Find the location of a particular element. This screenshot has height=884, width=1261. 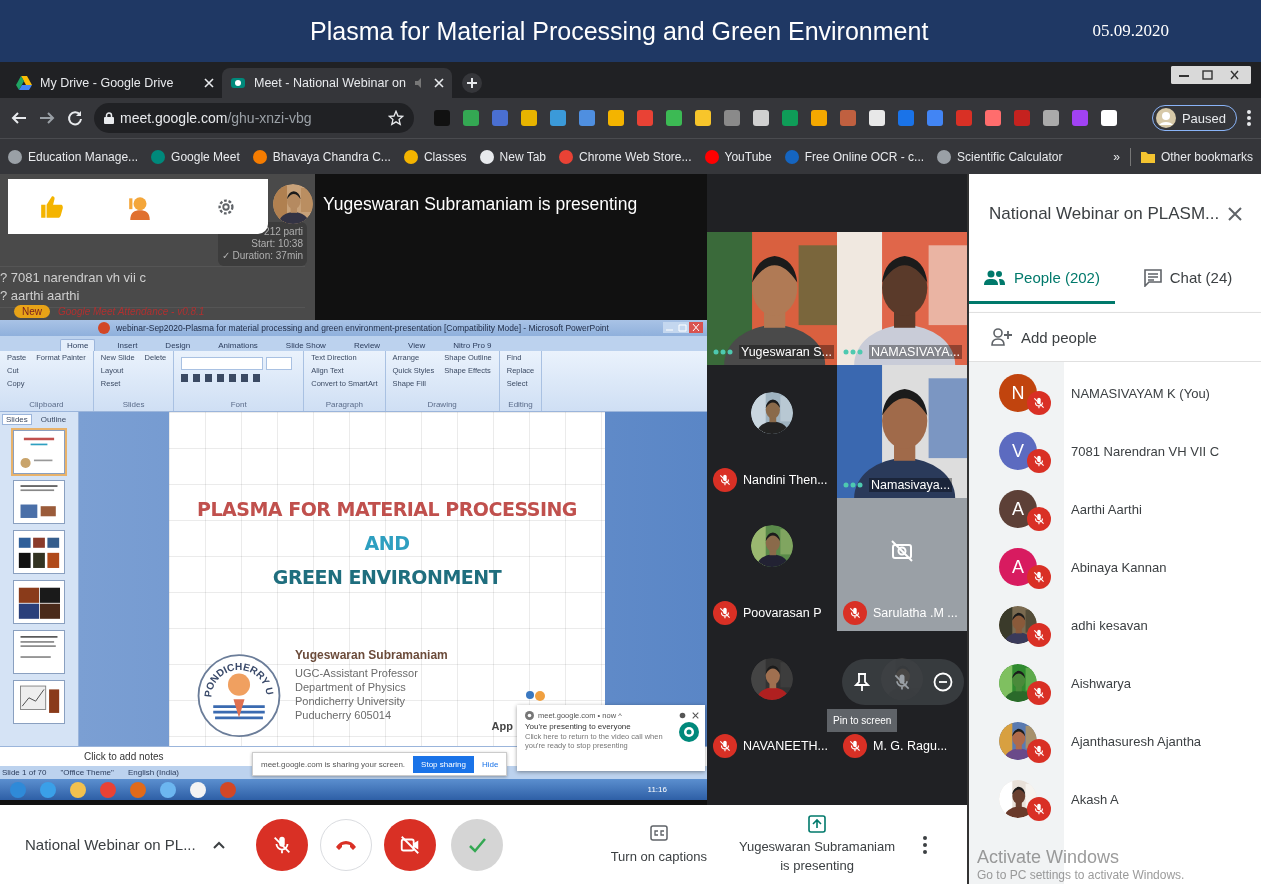

new-badge: New is located at coordinates (32, 311).